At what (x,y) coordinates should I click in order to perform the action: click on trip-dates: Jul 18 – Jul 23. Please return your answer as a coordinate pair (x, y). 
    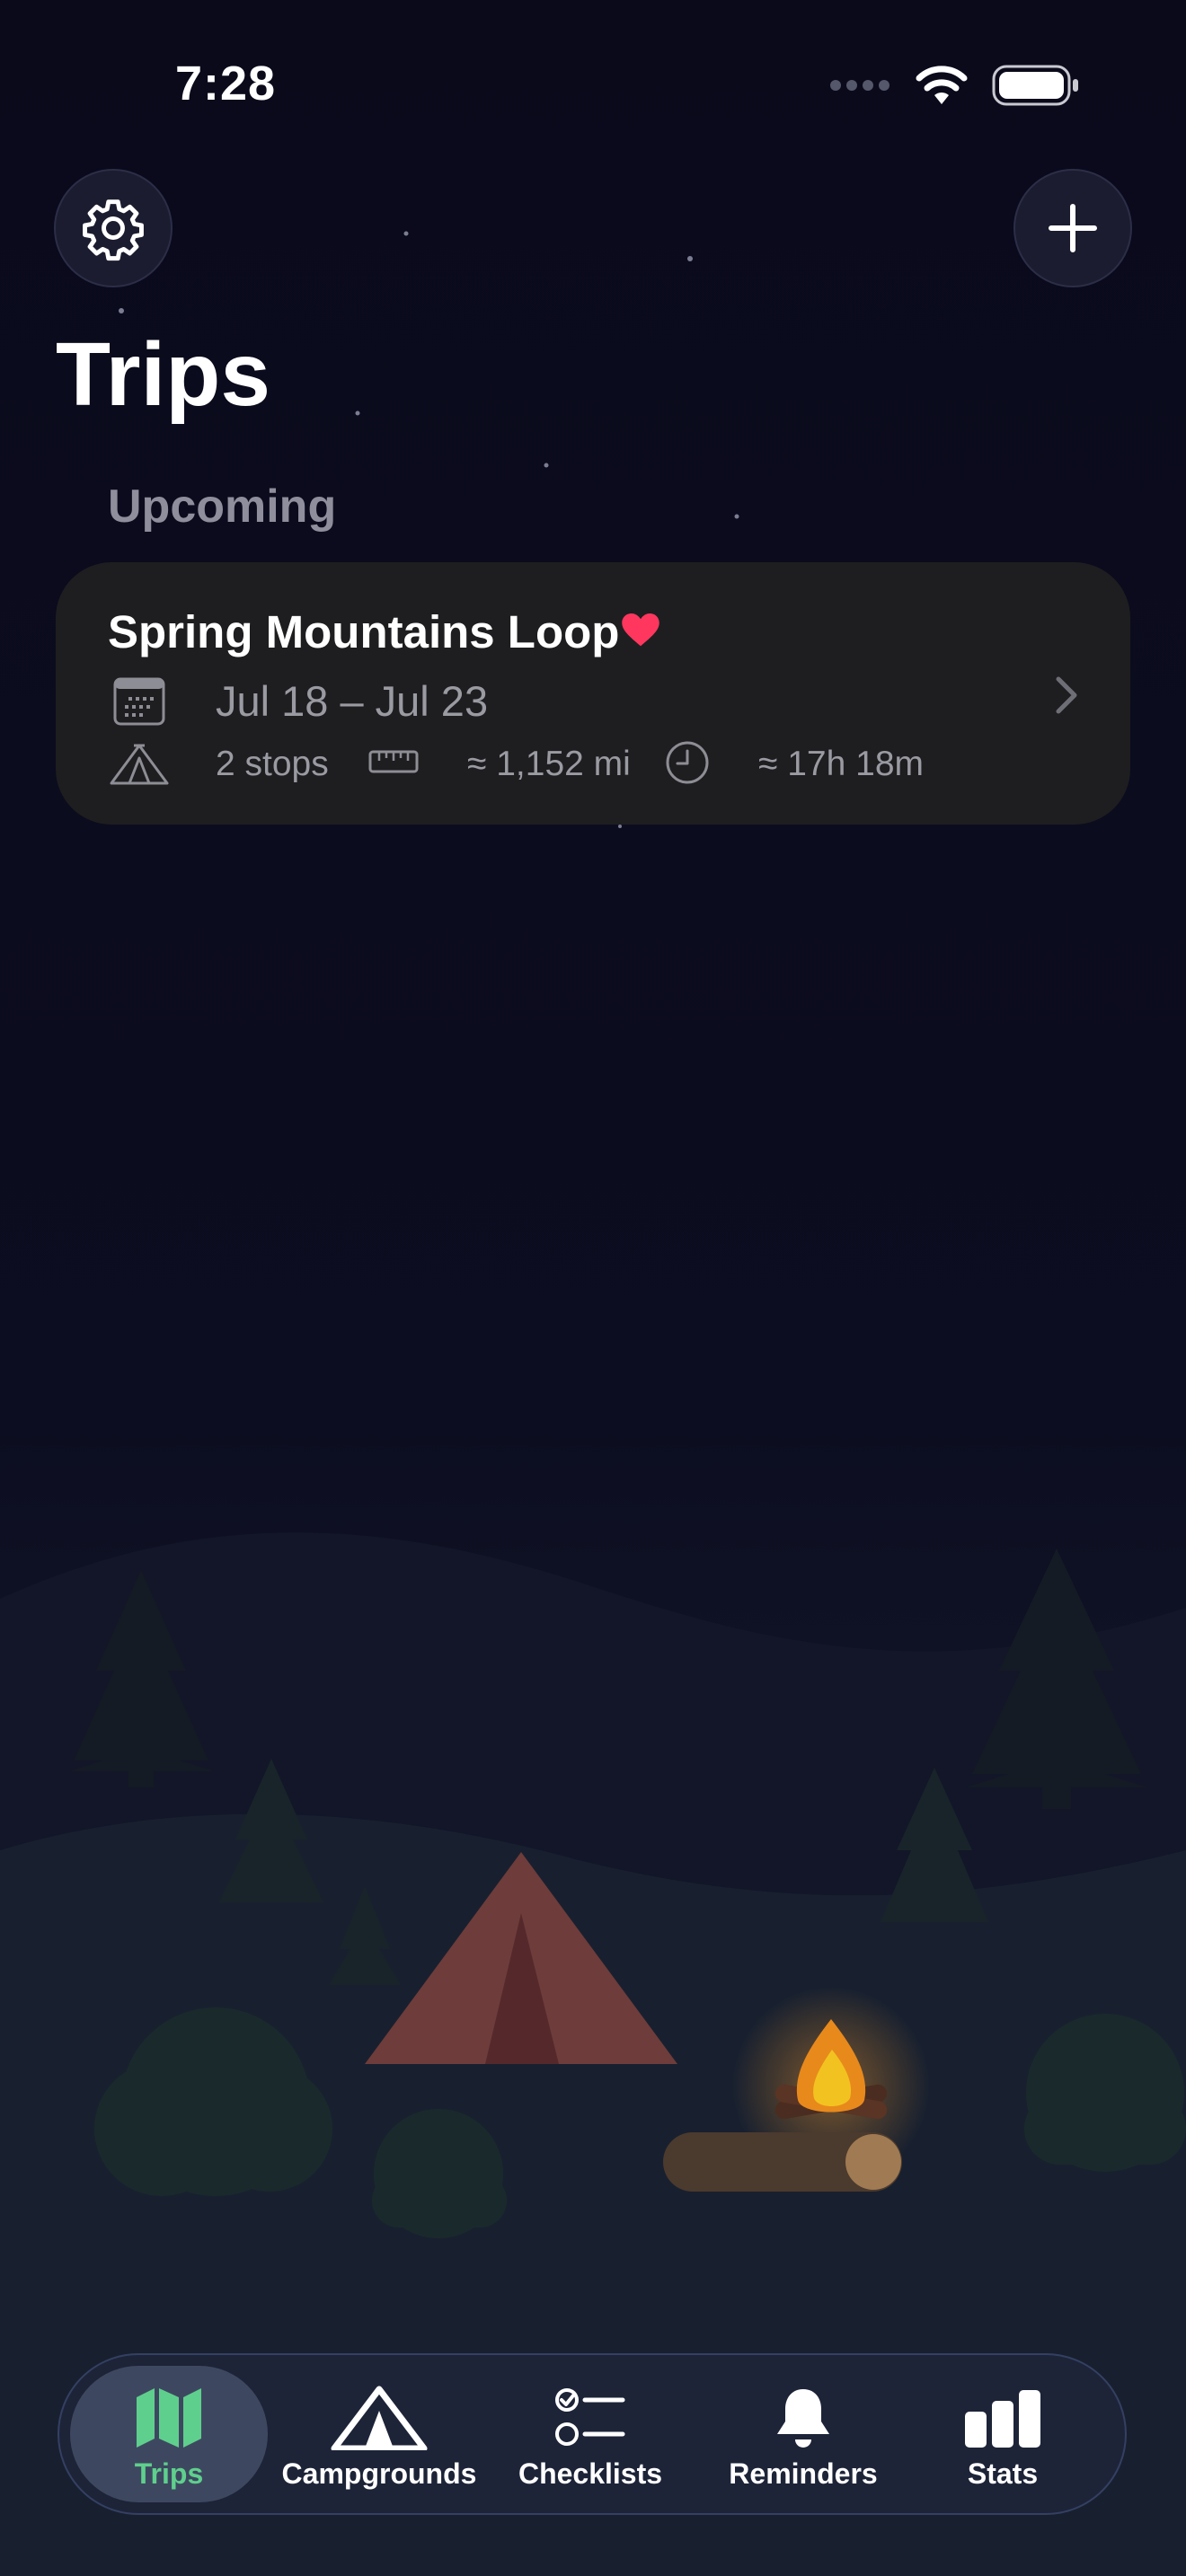
    Looking at the image, I should click on (352, 701).